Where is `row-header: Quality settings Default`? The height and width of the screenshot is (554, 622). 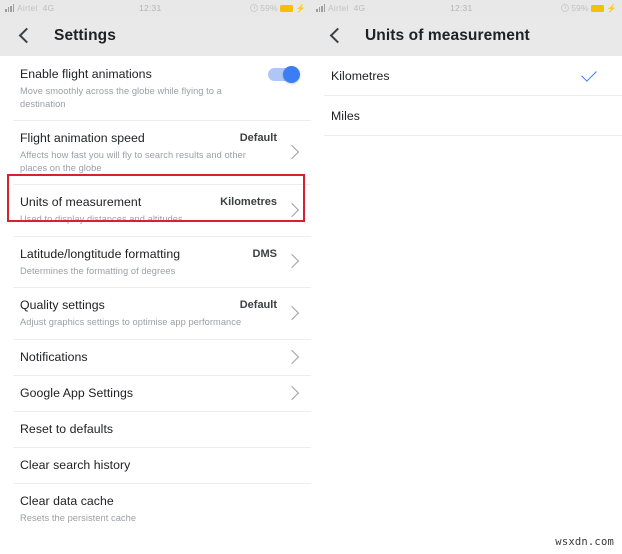 row-header: Quality settings Default is located at coordinates (148, 305).